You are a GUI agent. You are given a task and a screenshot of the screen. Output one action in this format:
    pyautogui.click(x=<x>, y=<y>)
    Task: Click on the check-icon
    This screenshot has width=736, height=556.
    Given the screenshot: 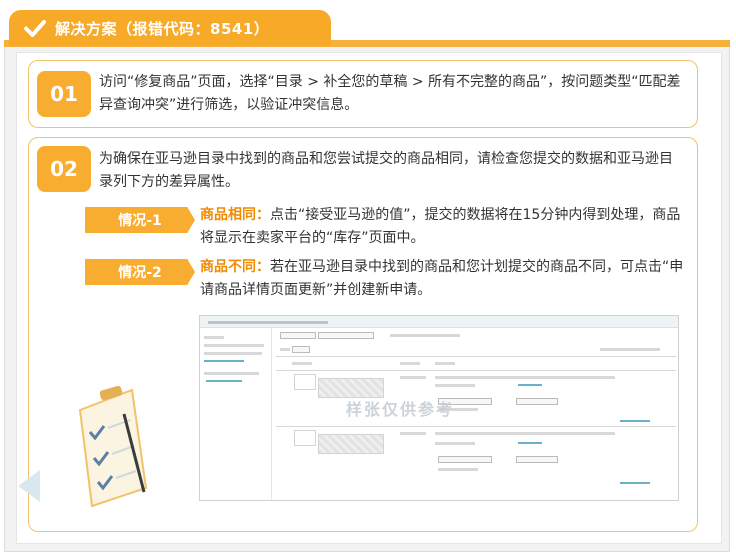 What is the action you would take?
    pyautogui.click(x=35, y=28)
    